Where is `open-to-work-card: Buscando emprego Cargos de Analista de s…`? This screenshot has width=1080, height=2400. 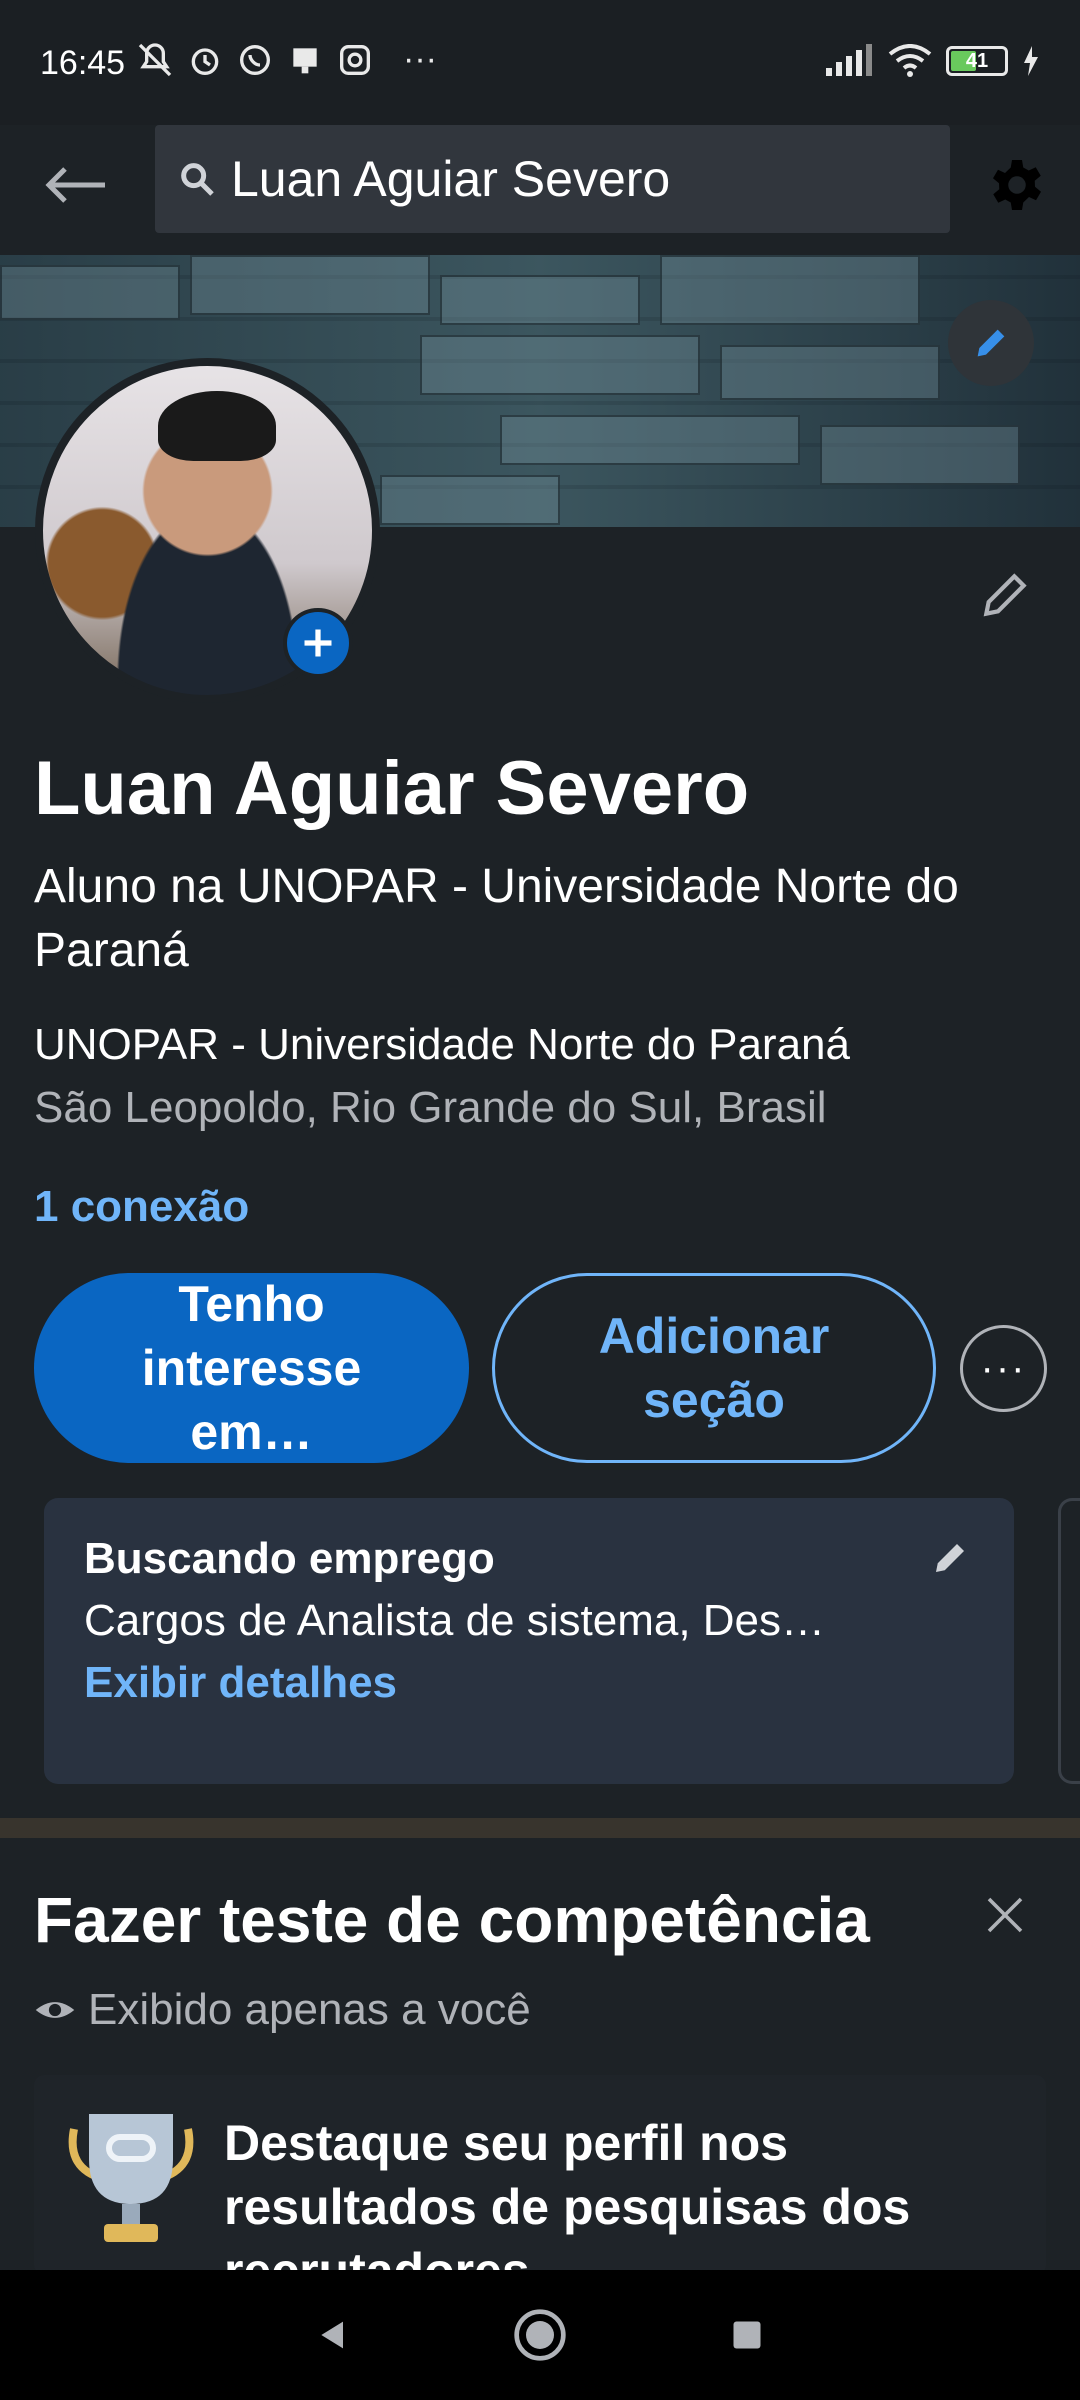
open-to-work-card: Buscando emprego Cargos de Analista de s… is located at coordinates (529, 1641).